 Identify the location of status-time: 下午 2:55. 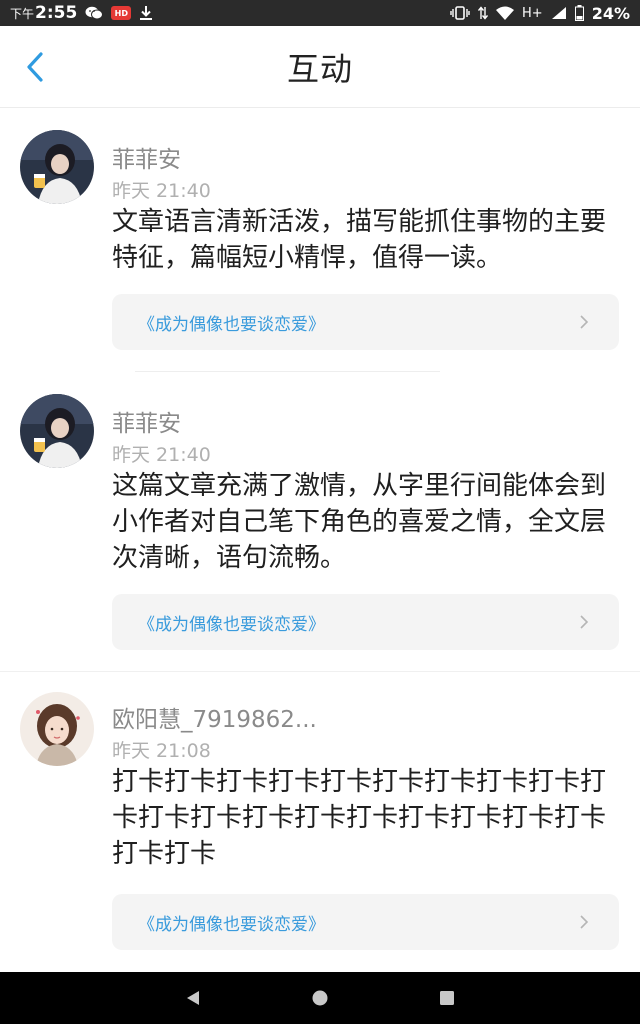
(43, 13).